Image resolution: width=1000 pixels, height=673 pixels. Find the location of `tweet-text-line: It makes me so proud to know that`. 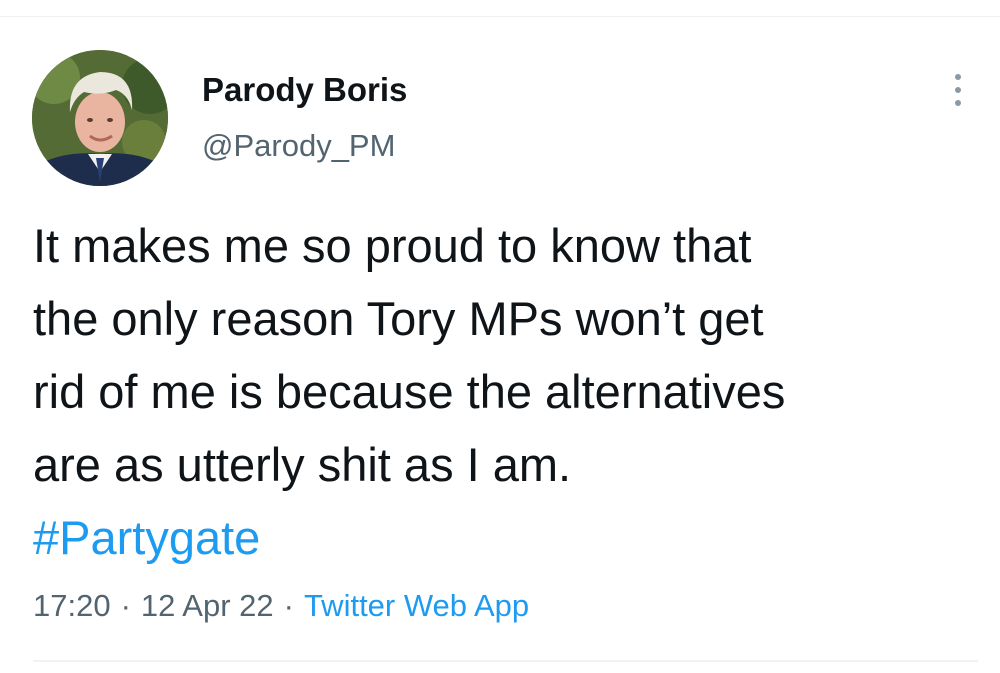

tweet-text-line: It makes me so proud to know that is located at coordinates (392, 245).